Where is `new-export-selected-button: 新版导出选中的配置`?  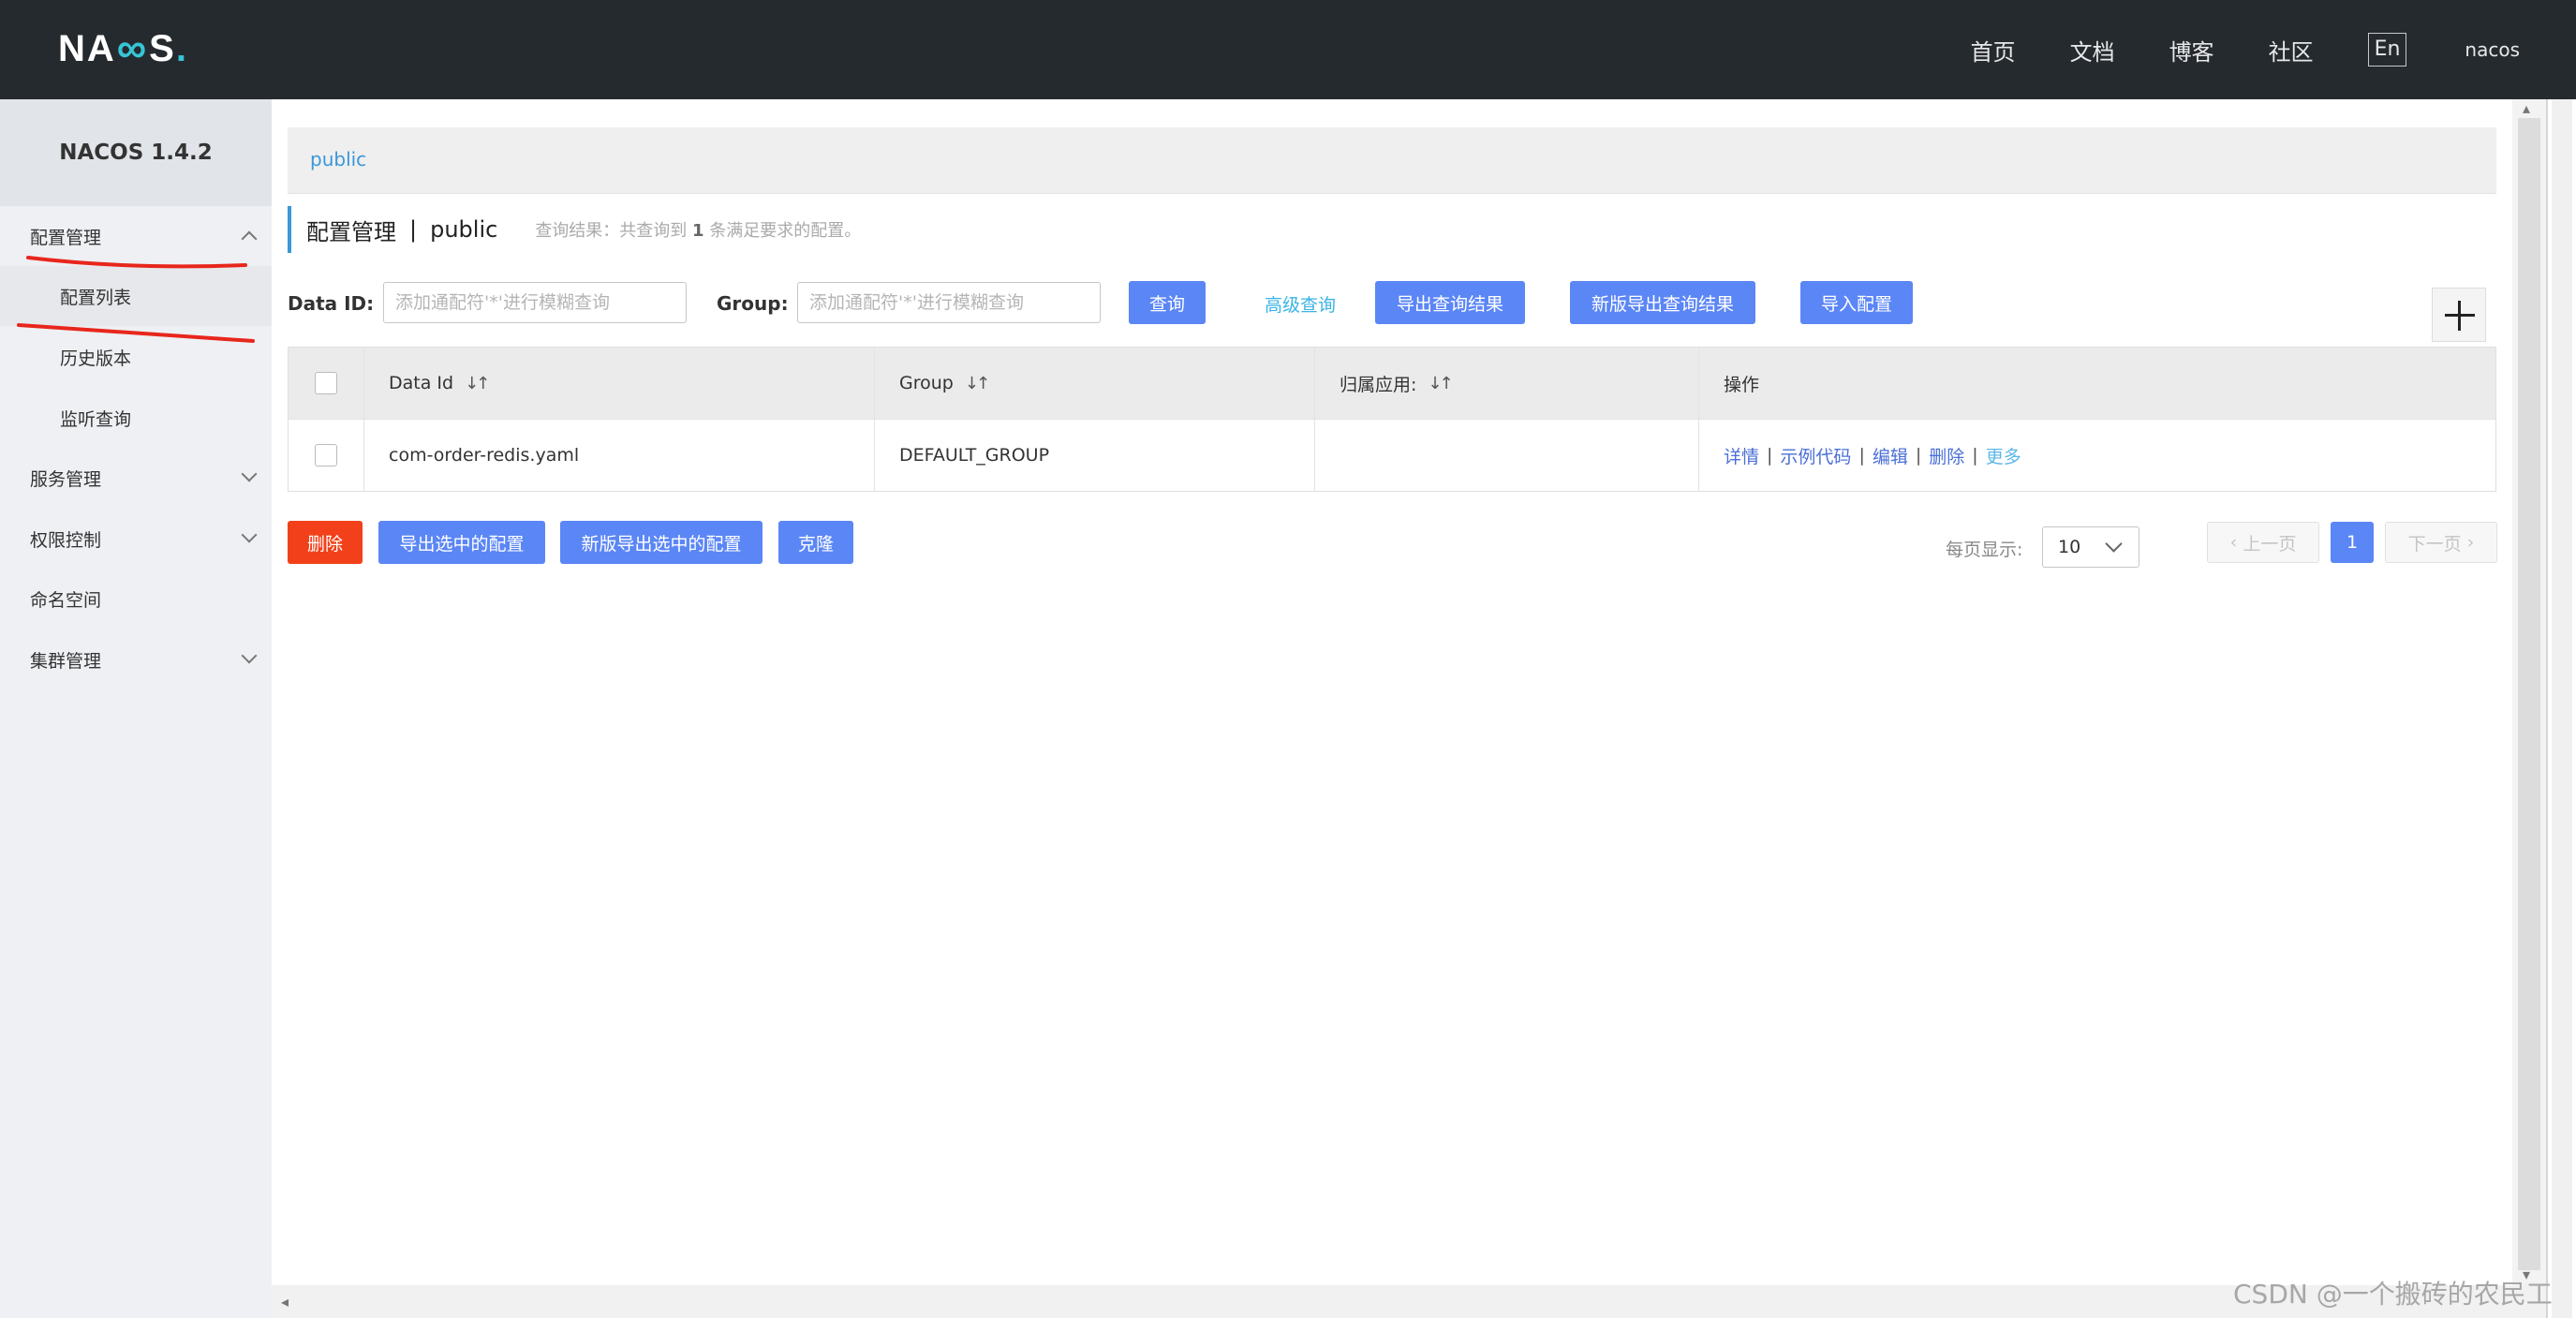
new-export-selected-button: 新版导出选中的配置 is located at coordinates (661, 542).